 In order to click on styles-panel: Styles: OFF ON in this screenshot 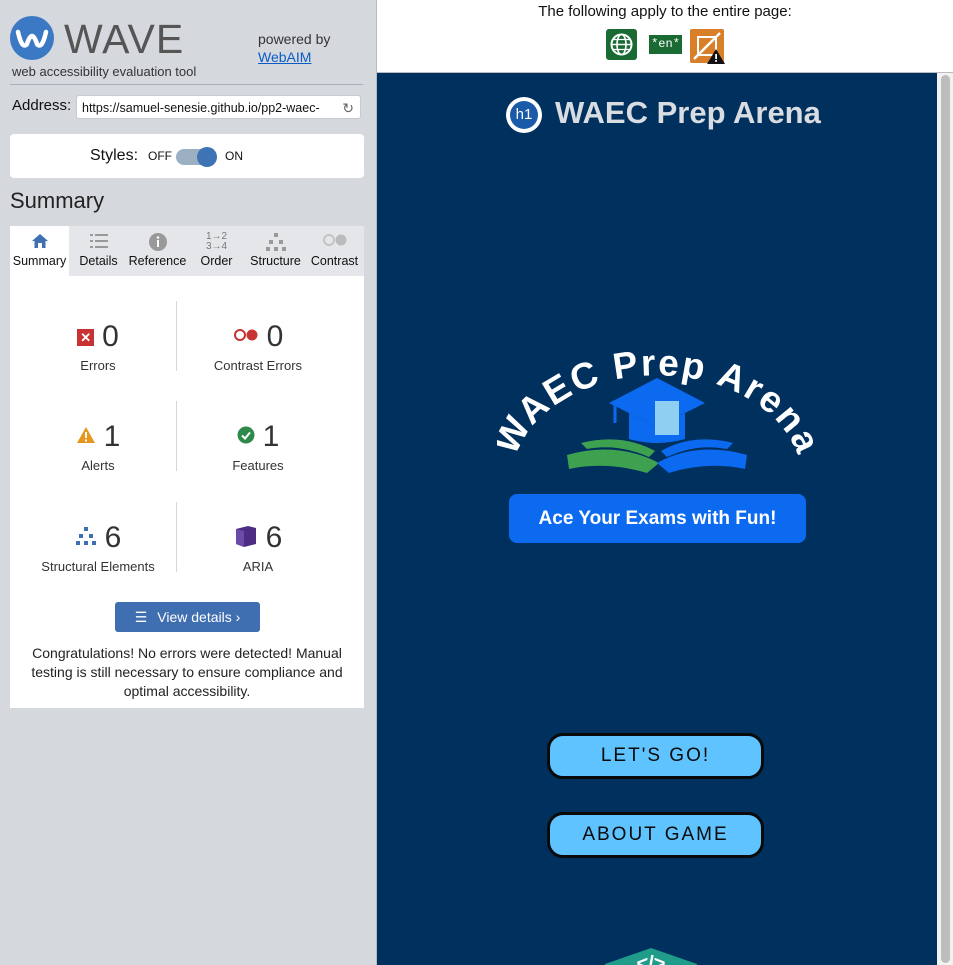, I will do `click(187, 156)`.